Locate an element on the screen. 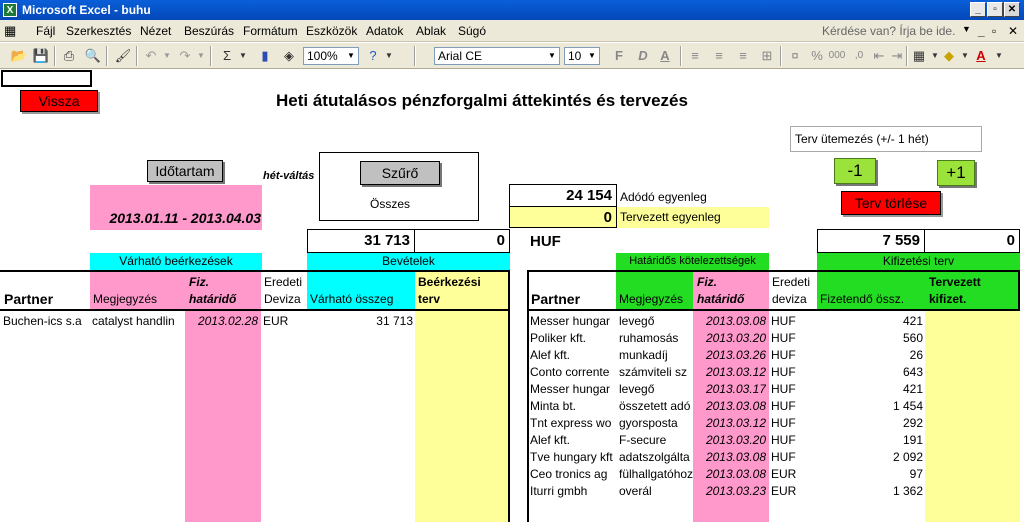  right-row-amount: 191 is located at coordinates (870, 440).